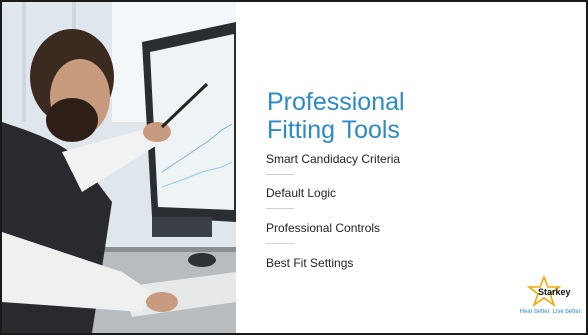 The height and width of the screenshot is (335, 588). Describe the element at coordinates (310, 263) in the screenshot. I see `list-item-best-fit: Best Fit Settings` at that location.